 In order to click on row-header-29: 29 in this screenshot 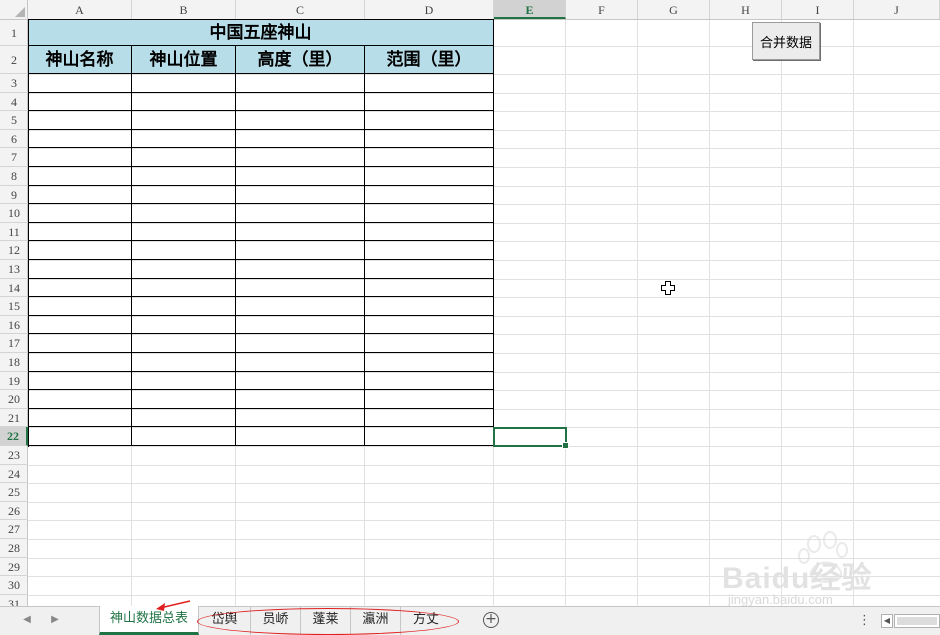, I will do `click(14, 567)`.